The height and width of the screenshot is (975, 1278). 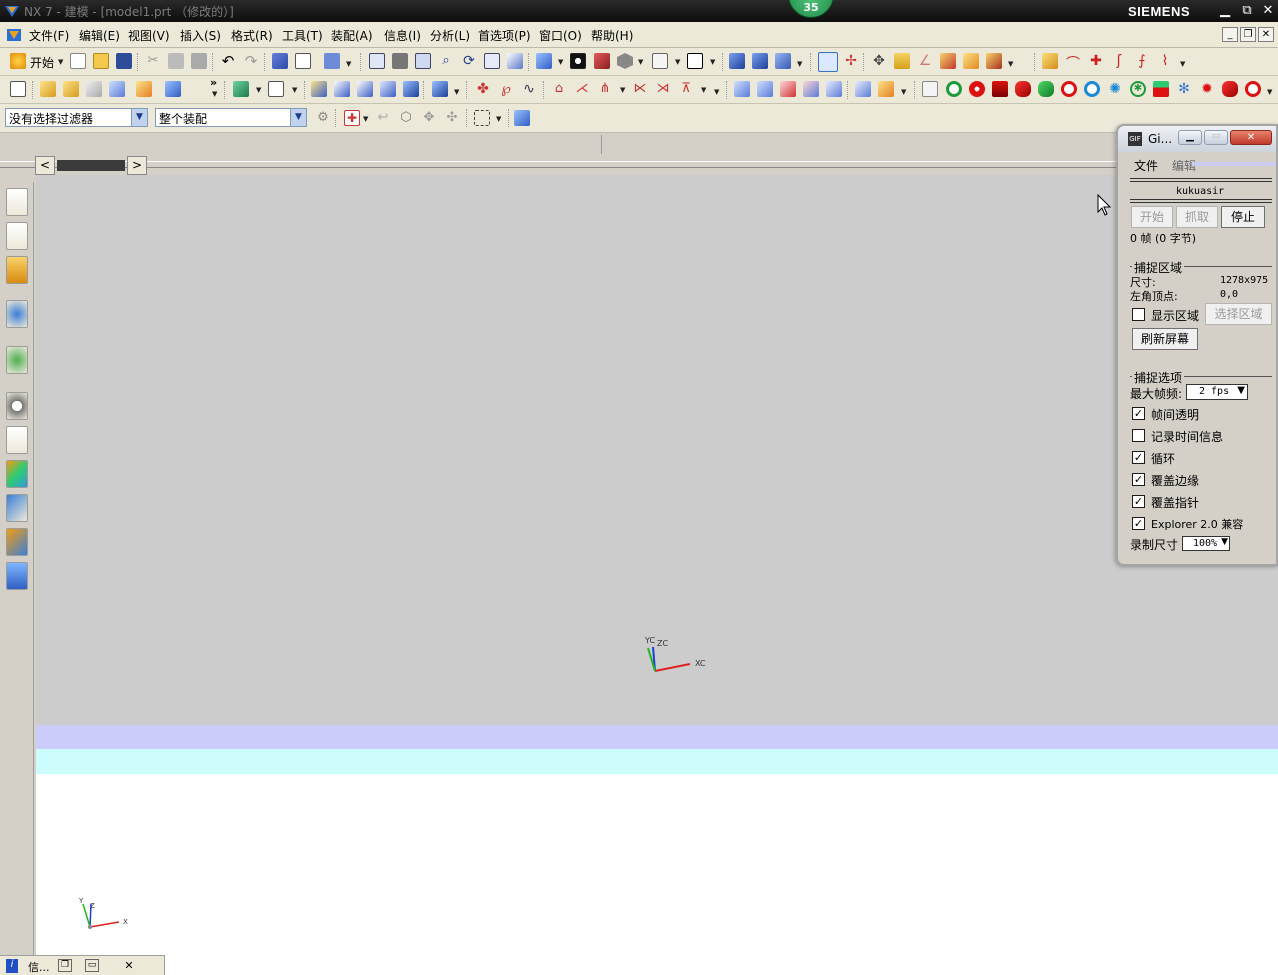 I want to click on orient-dropdown-icon: ▼, so click(x=560, y=62).